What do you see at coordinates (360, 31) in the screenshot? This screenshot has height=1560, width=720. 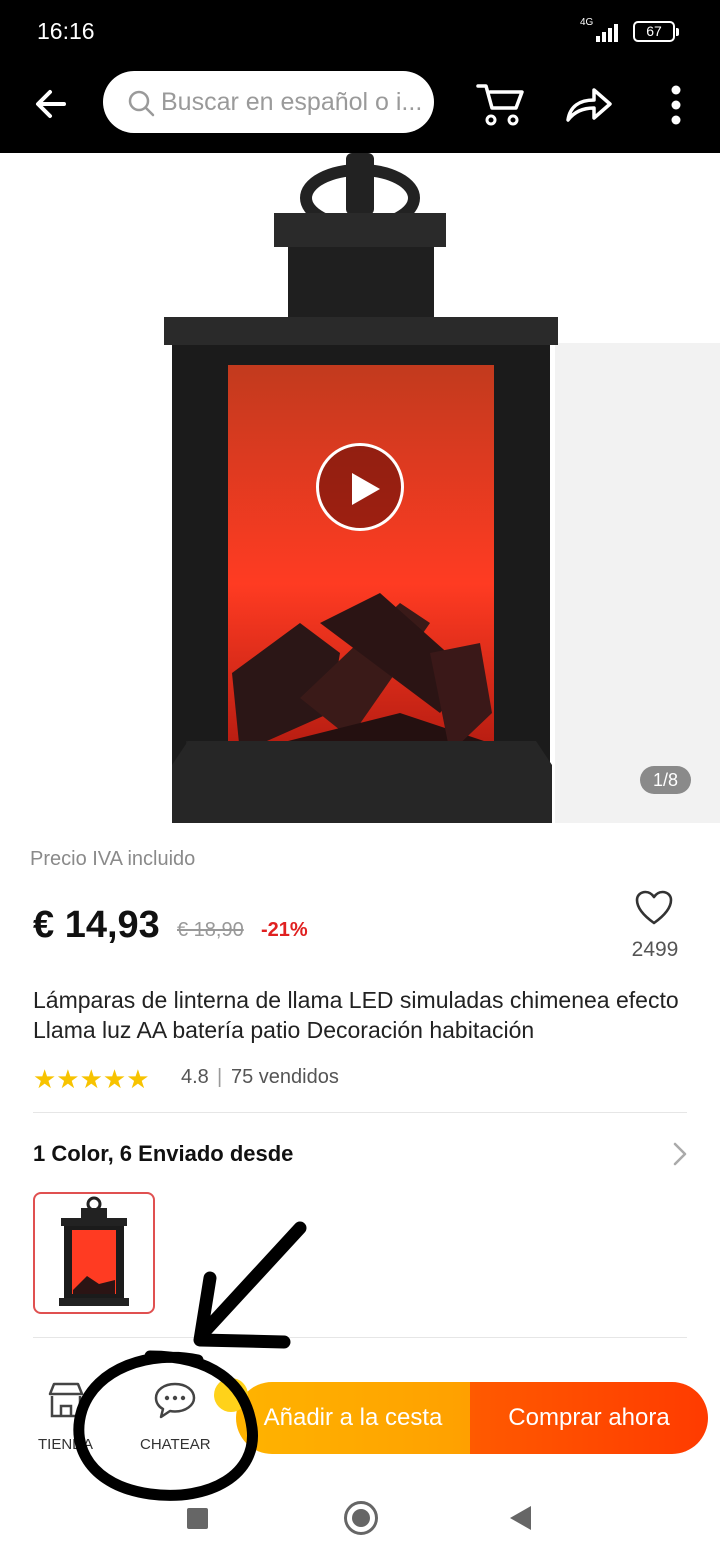 I see `status-bar: 16:16 4G 67` at bounding box center [360, 31].